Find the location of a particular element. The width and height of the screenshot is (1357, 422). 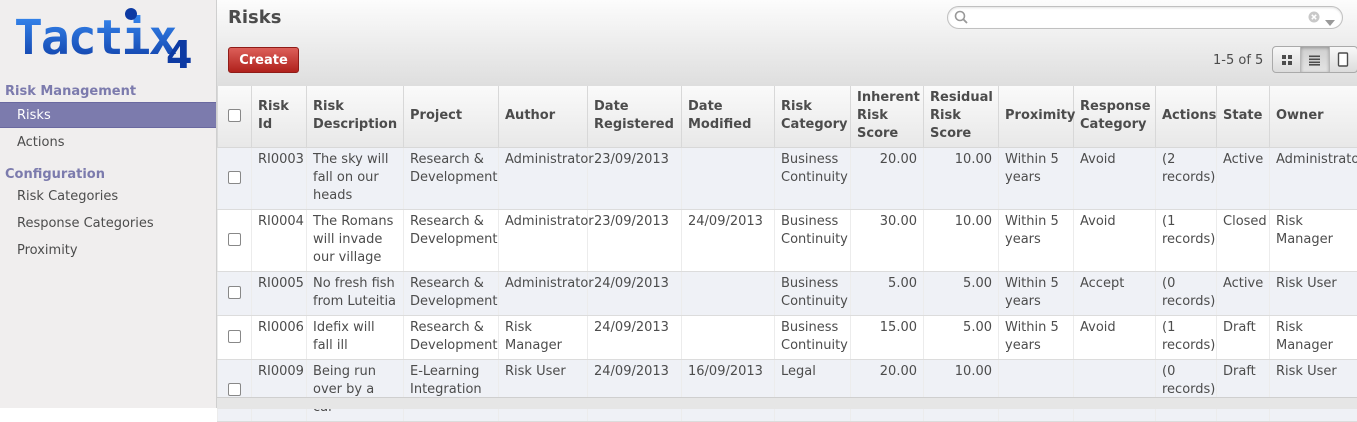

column-header-inherent-risk-score: Inherent Risk Score is located at coordinates (887, 116).